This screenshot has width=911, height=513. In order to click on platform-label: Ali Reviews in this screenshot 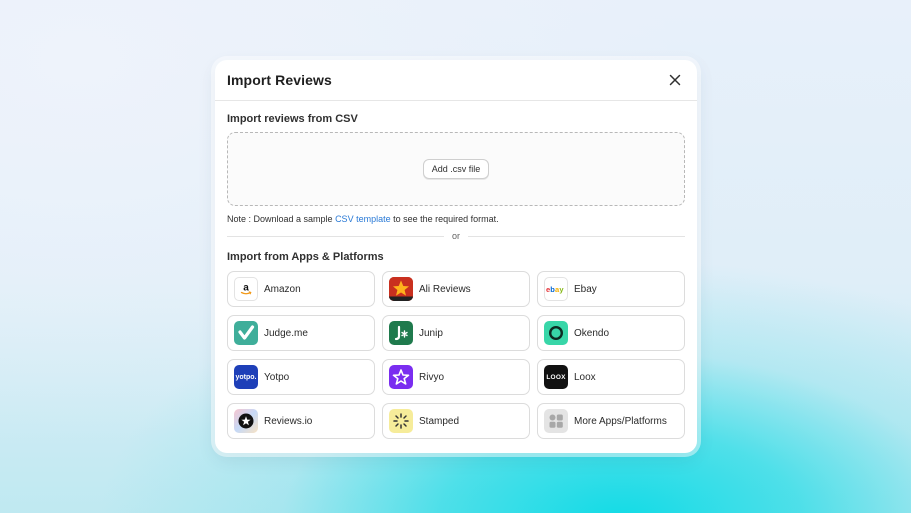, I will do `click(445, 289)`.